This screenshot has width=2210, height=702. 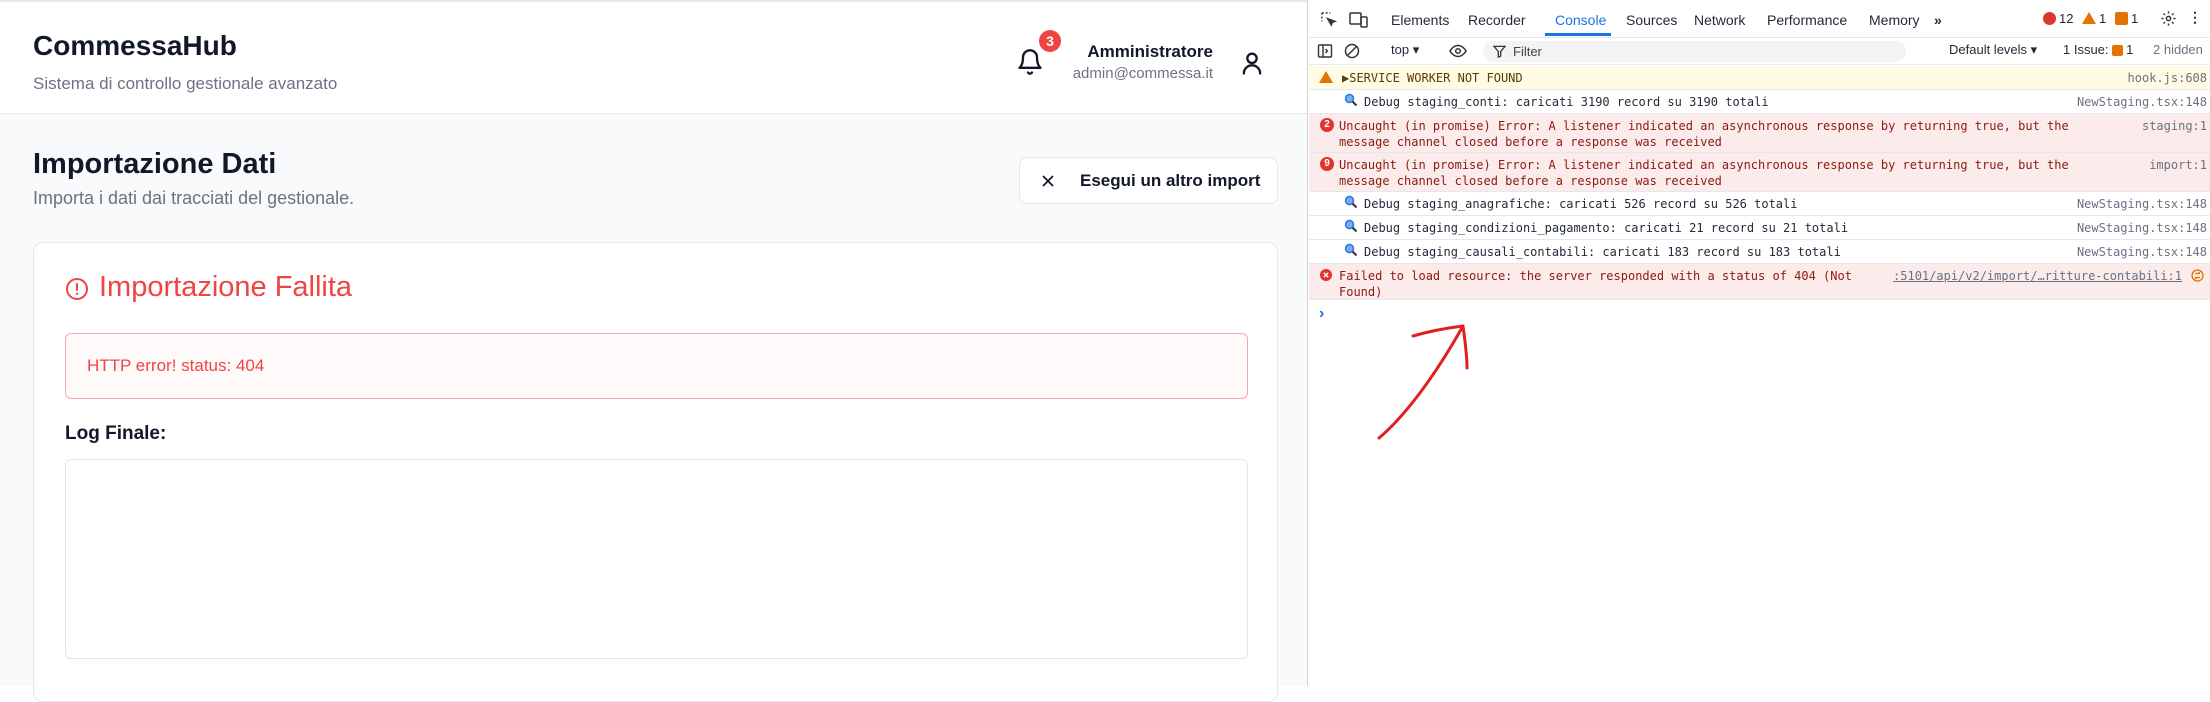 What do you see at coordinates (2049, 18) in the screenshot?
I see `error-icon` at bounding box center [2049, 18].